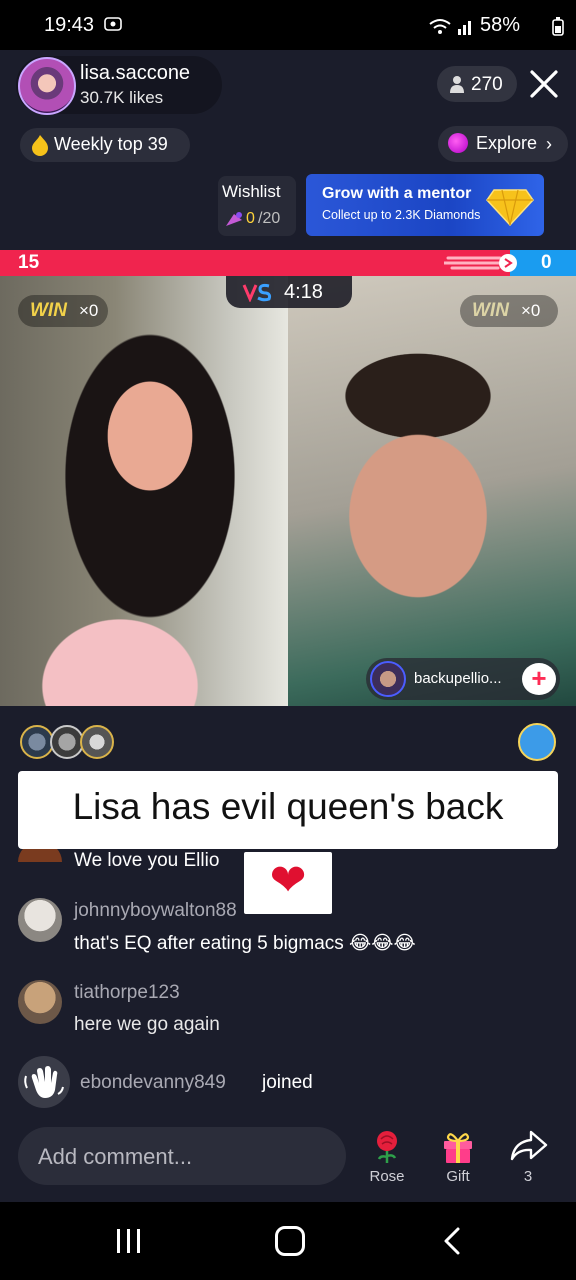 The width and height of the screenshot is (576, 1280). I want to click on join-label: joined, so click(287, 1082).